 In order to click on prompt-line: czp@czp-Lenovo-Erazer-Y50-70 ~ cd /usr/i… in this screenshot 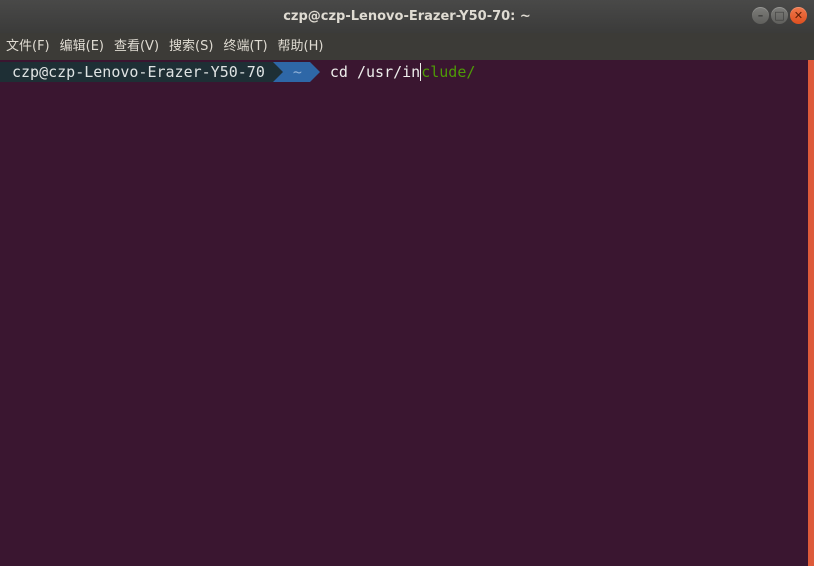, I will do `click(237, 72)`.